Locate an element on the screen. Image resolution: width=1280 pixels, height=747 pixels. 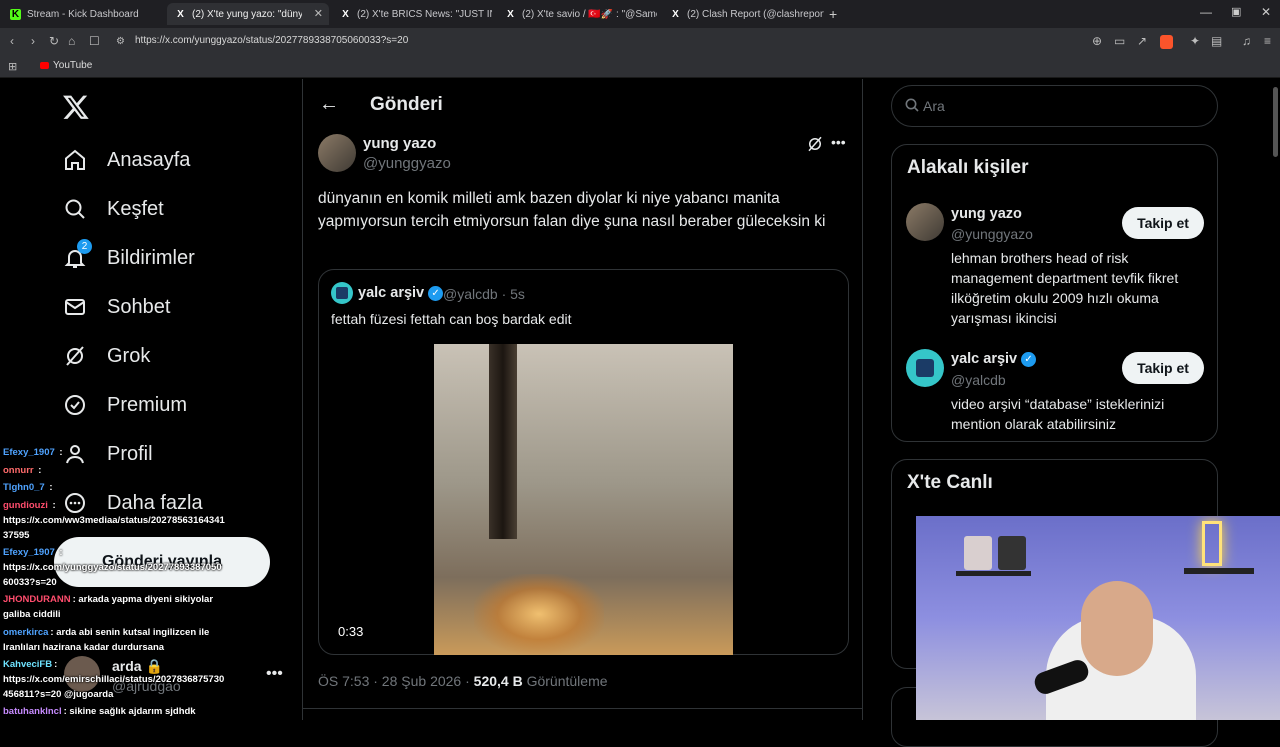
chat-message: Tlghn0_7 : is located at coordinates (28, 487).